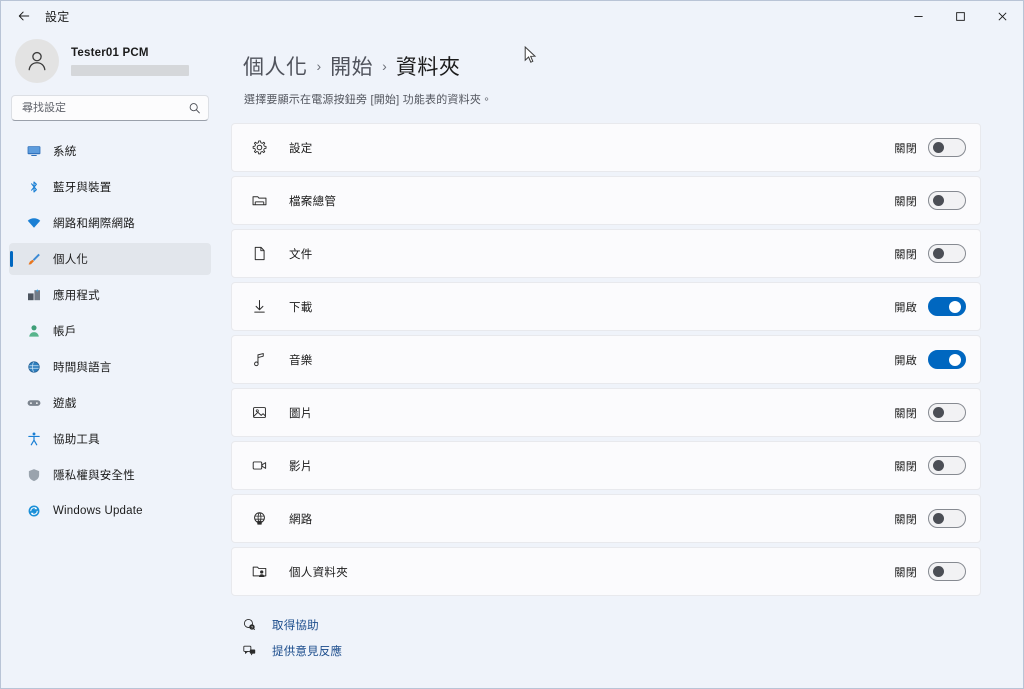 This screenshot has height=689, width=1024. What do you see at coordinates (71, 260) in the screenshot?
I see `sidebar-item-label: 個人化` at bounding box center [71, 260].